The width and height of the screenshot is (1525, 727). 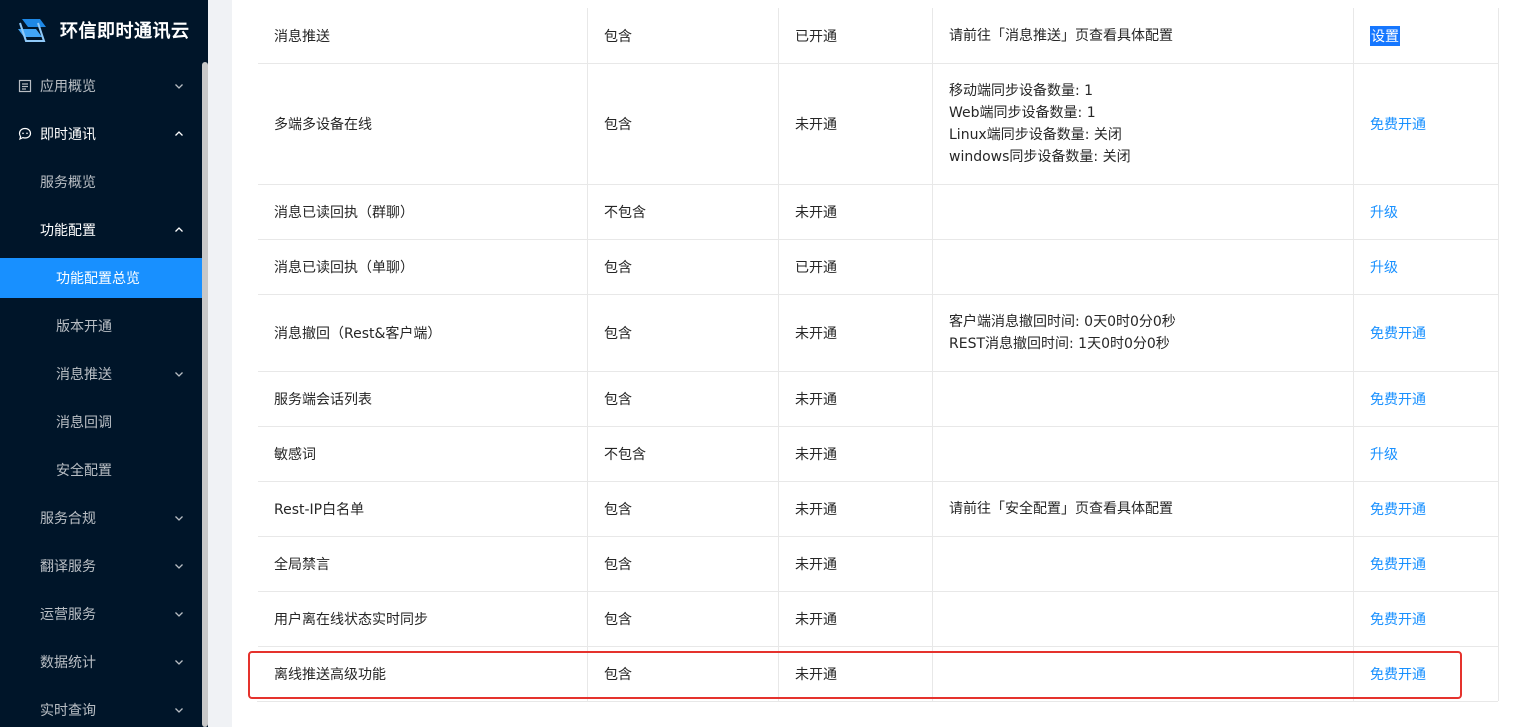 I want to click on action-cell: 设置, so click(x=1426, y=35).